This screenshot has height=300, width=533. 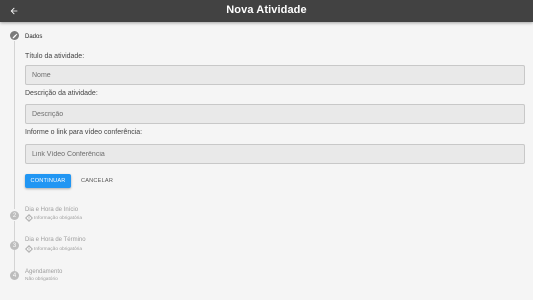 I want to click on step-4-subtitle: Não obrigatório, so click(x=41, y=279).